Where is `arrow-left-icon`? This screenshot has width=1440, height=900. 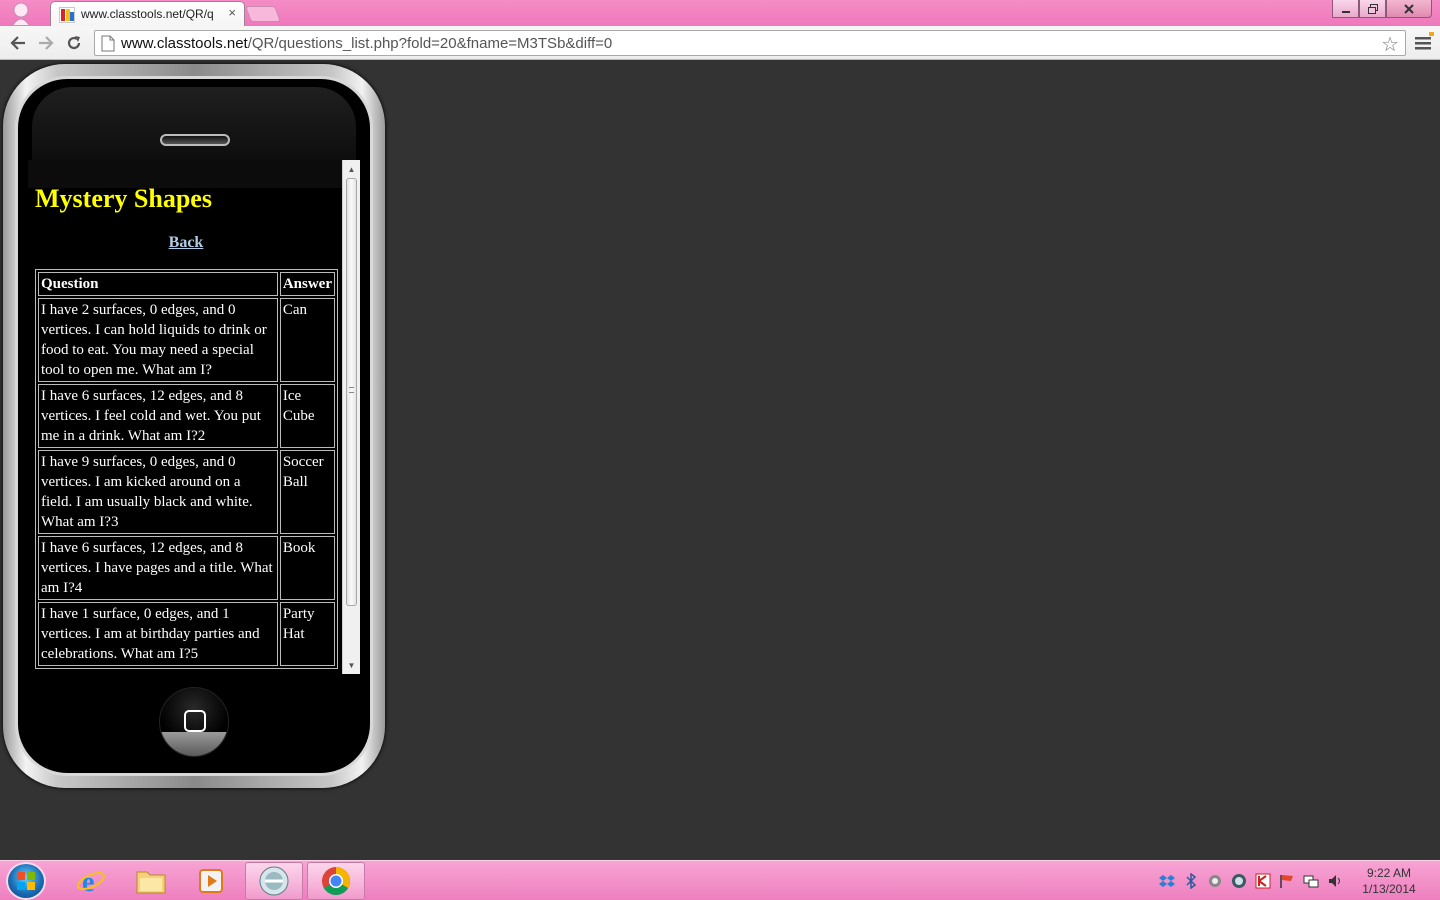 arrow-left-icon is located at coordinates (17, 43).